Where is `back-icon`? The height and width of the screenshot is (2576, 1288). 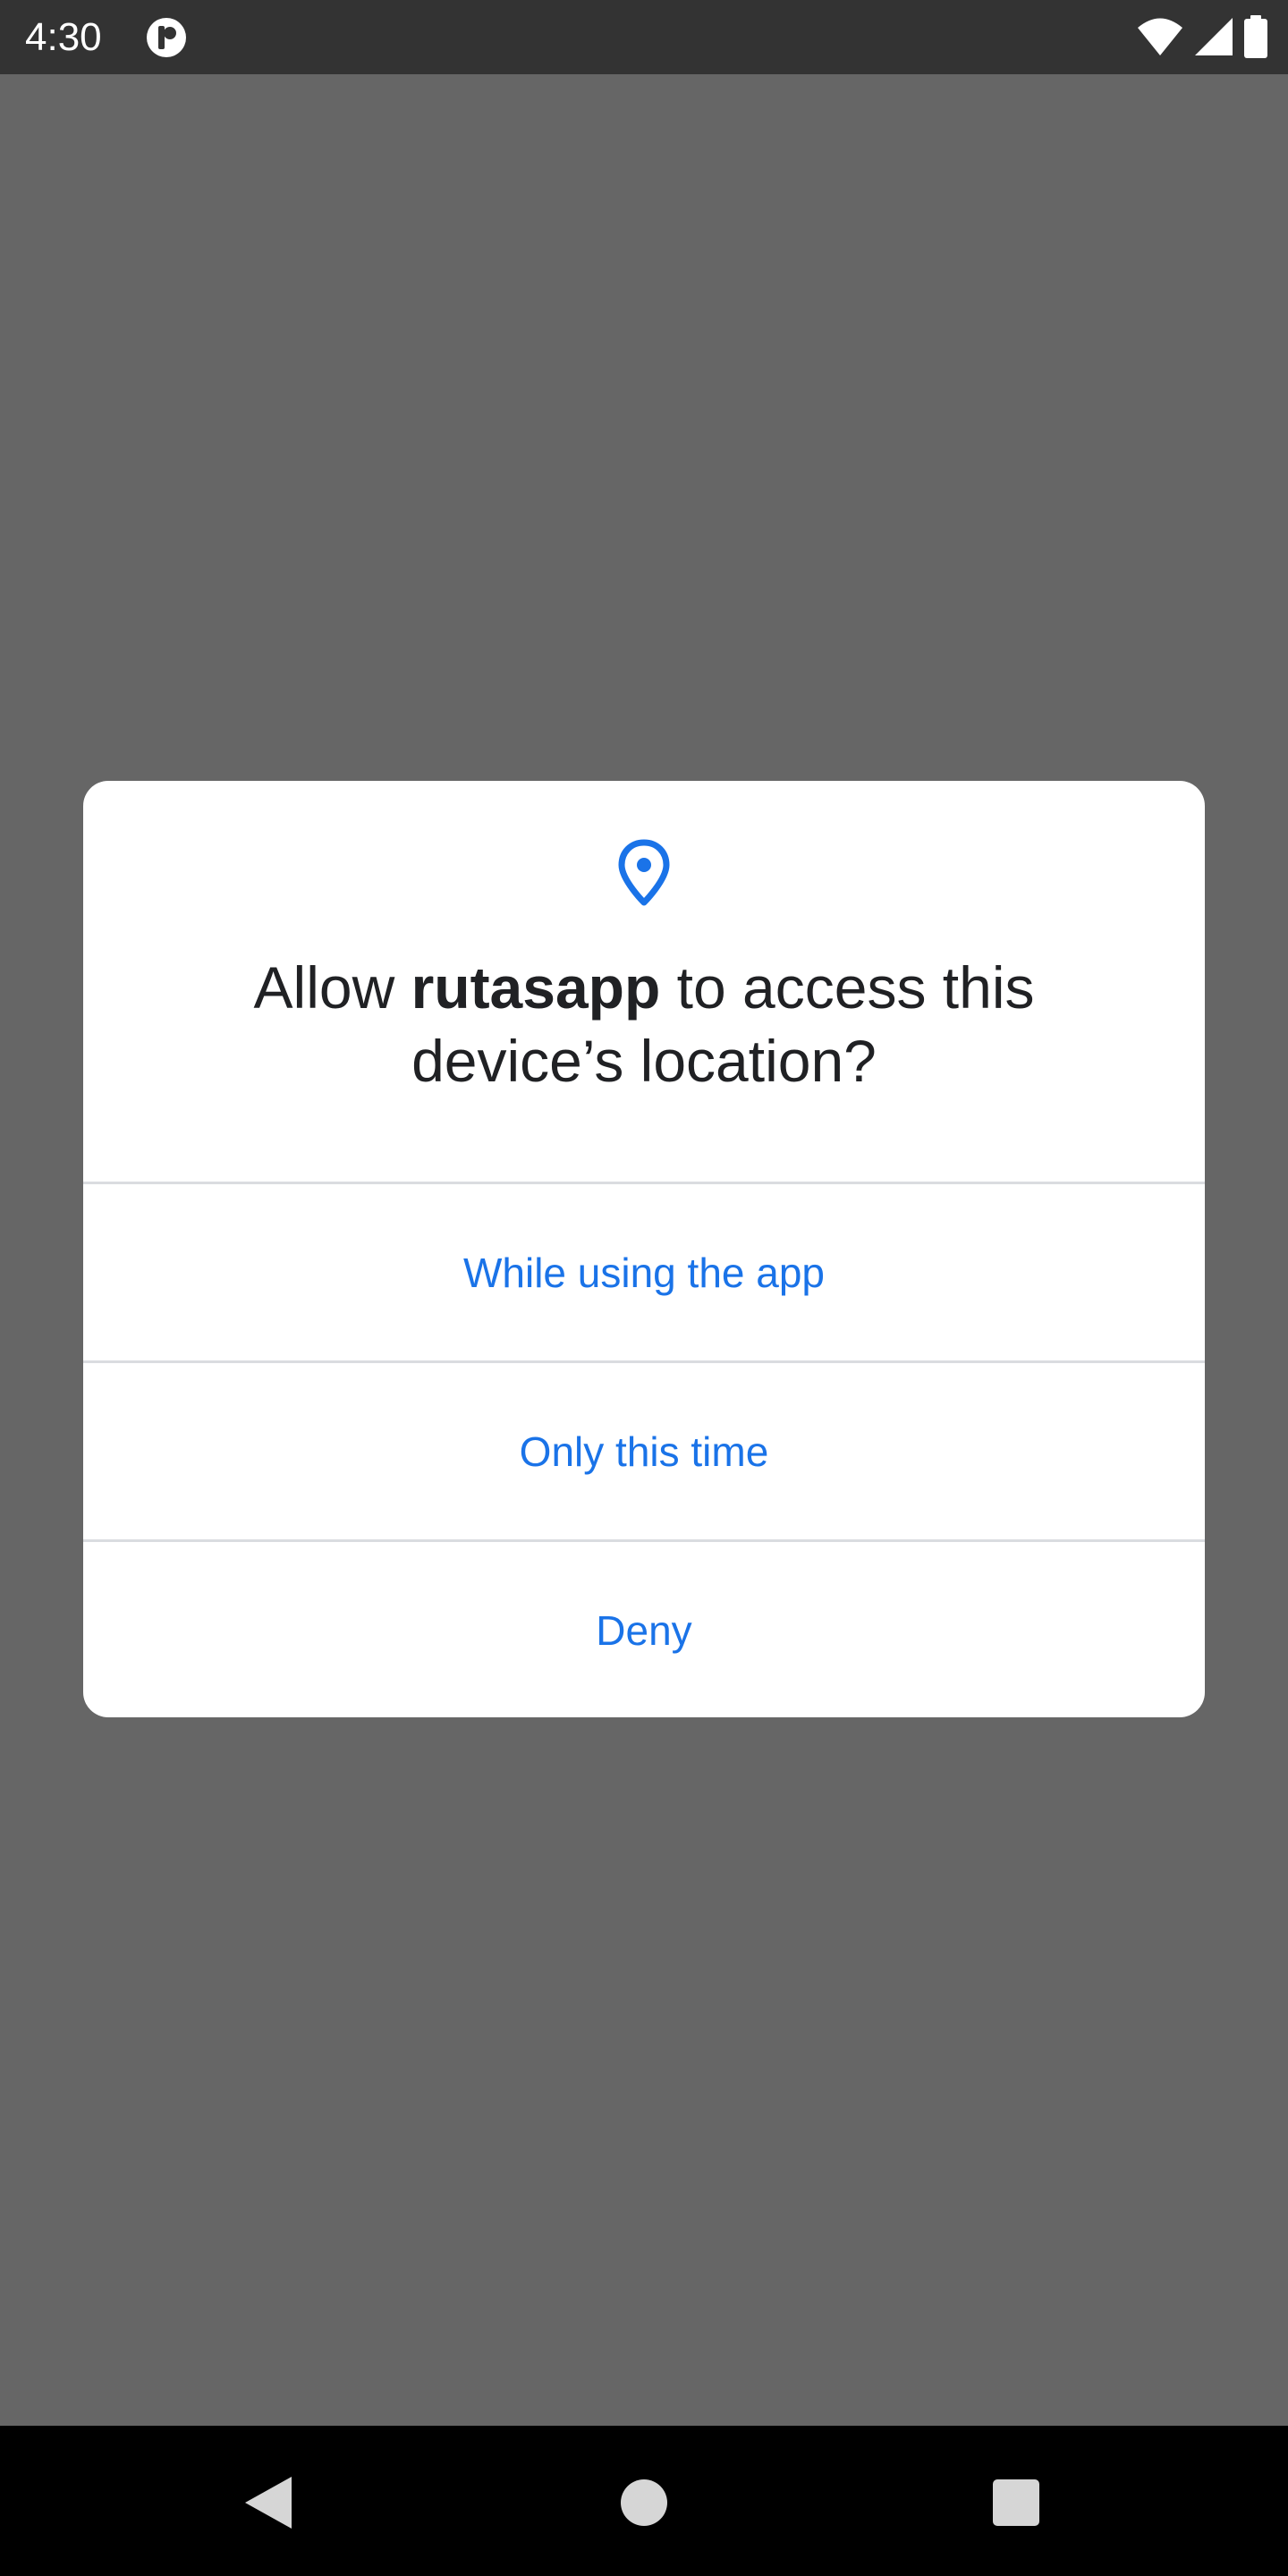 back-icon is located at coordinates (269, 2502).